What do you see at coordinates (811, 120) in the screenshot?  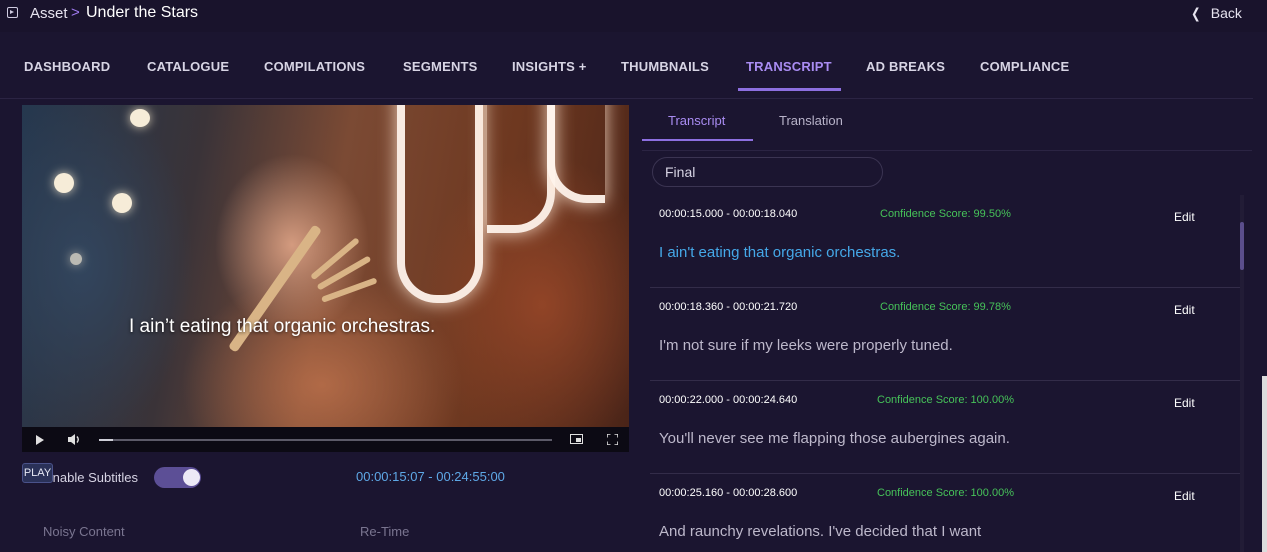 I see `tab-translation: Translation` at bounding box center [811, 120].